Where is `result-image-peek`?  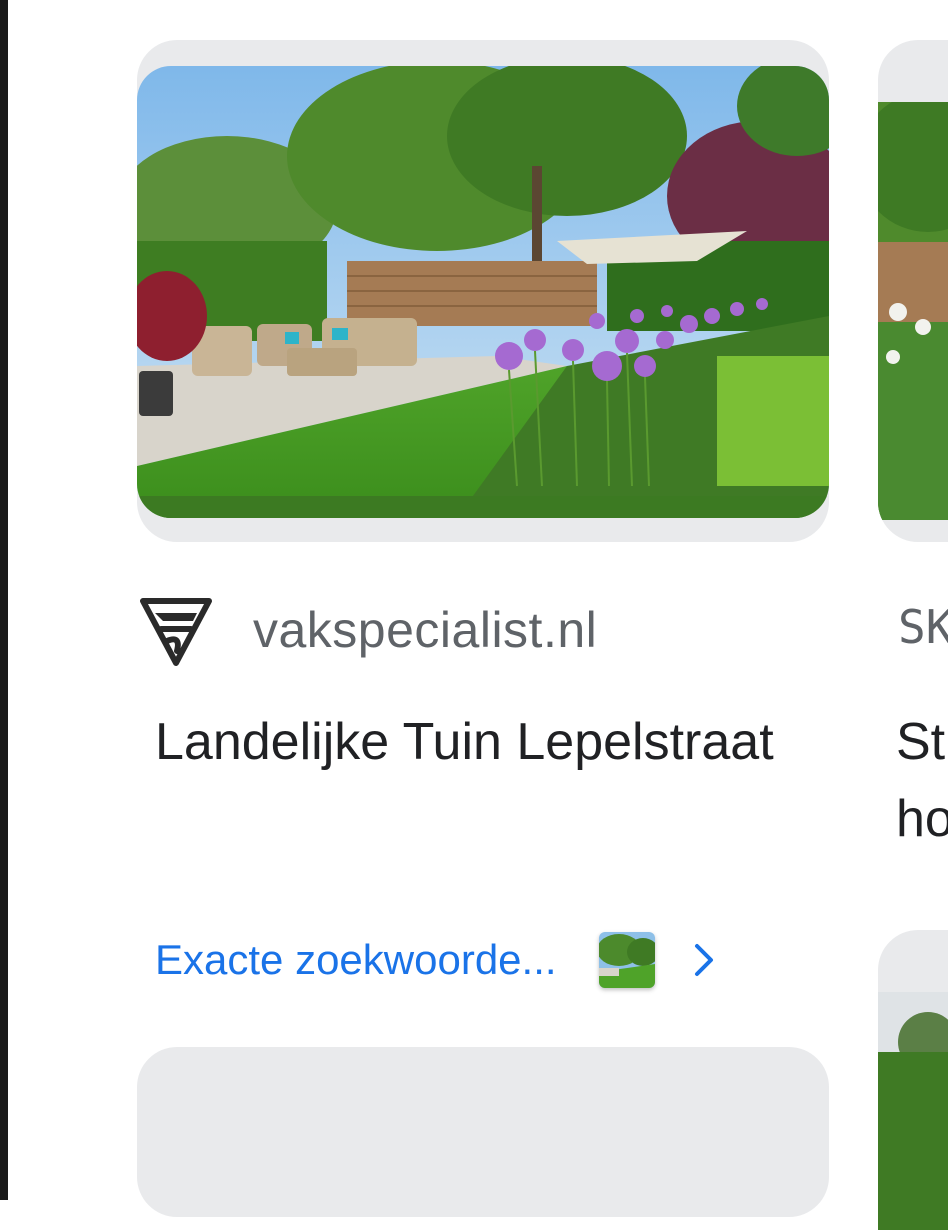 result-image-peek is located at coordinates (913, 291).